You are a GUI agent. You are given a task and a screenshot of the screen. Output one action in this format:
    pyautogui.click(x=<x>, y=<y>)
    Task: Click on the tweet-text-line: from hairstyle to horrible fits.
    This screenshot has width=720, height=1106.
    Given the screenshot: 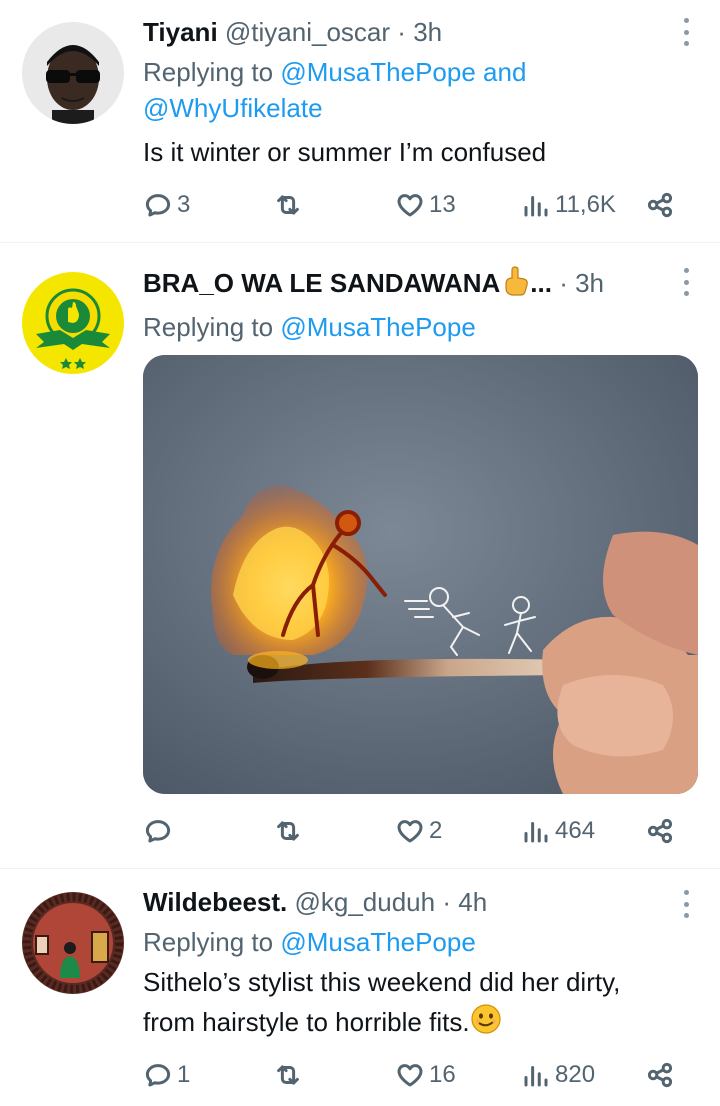 What is the action you would take?
    pyautogui.click(x=306, y=1022)
    